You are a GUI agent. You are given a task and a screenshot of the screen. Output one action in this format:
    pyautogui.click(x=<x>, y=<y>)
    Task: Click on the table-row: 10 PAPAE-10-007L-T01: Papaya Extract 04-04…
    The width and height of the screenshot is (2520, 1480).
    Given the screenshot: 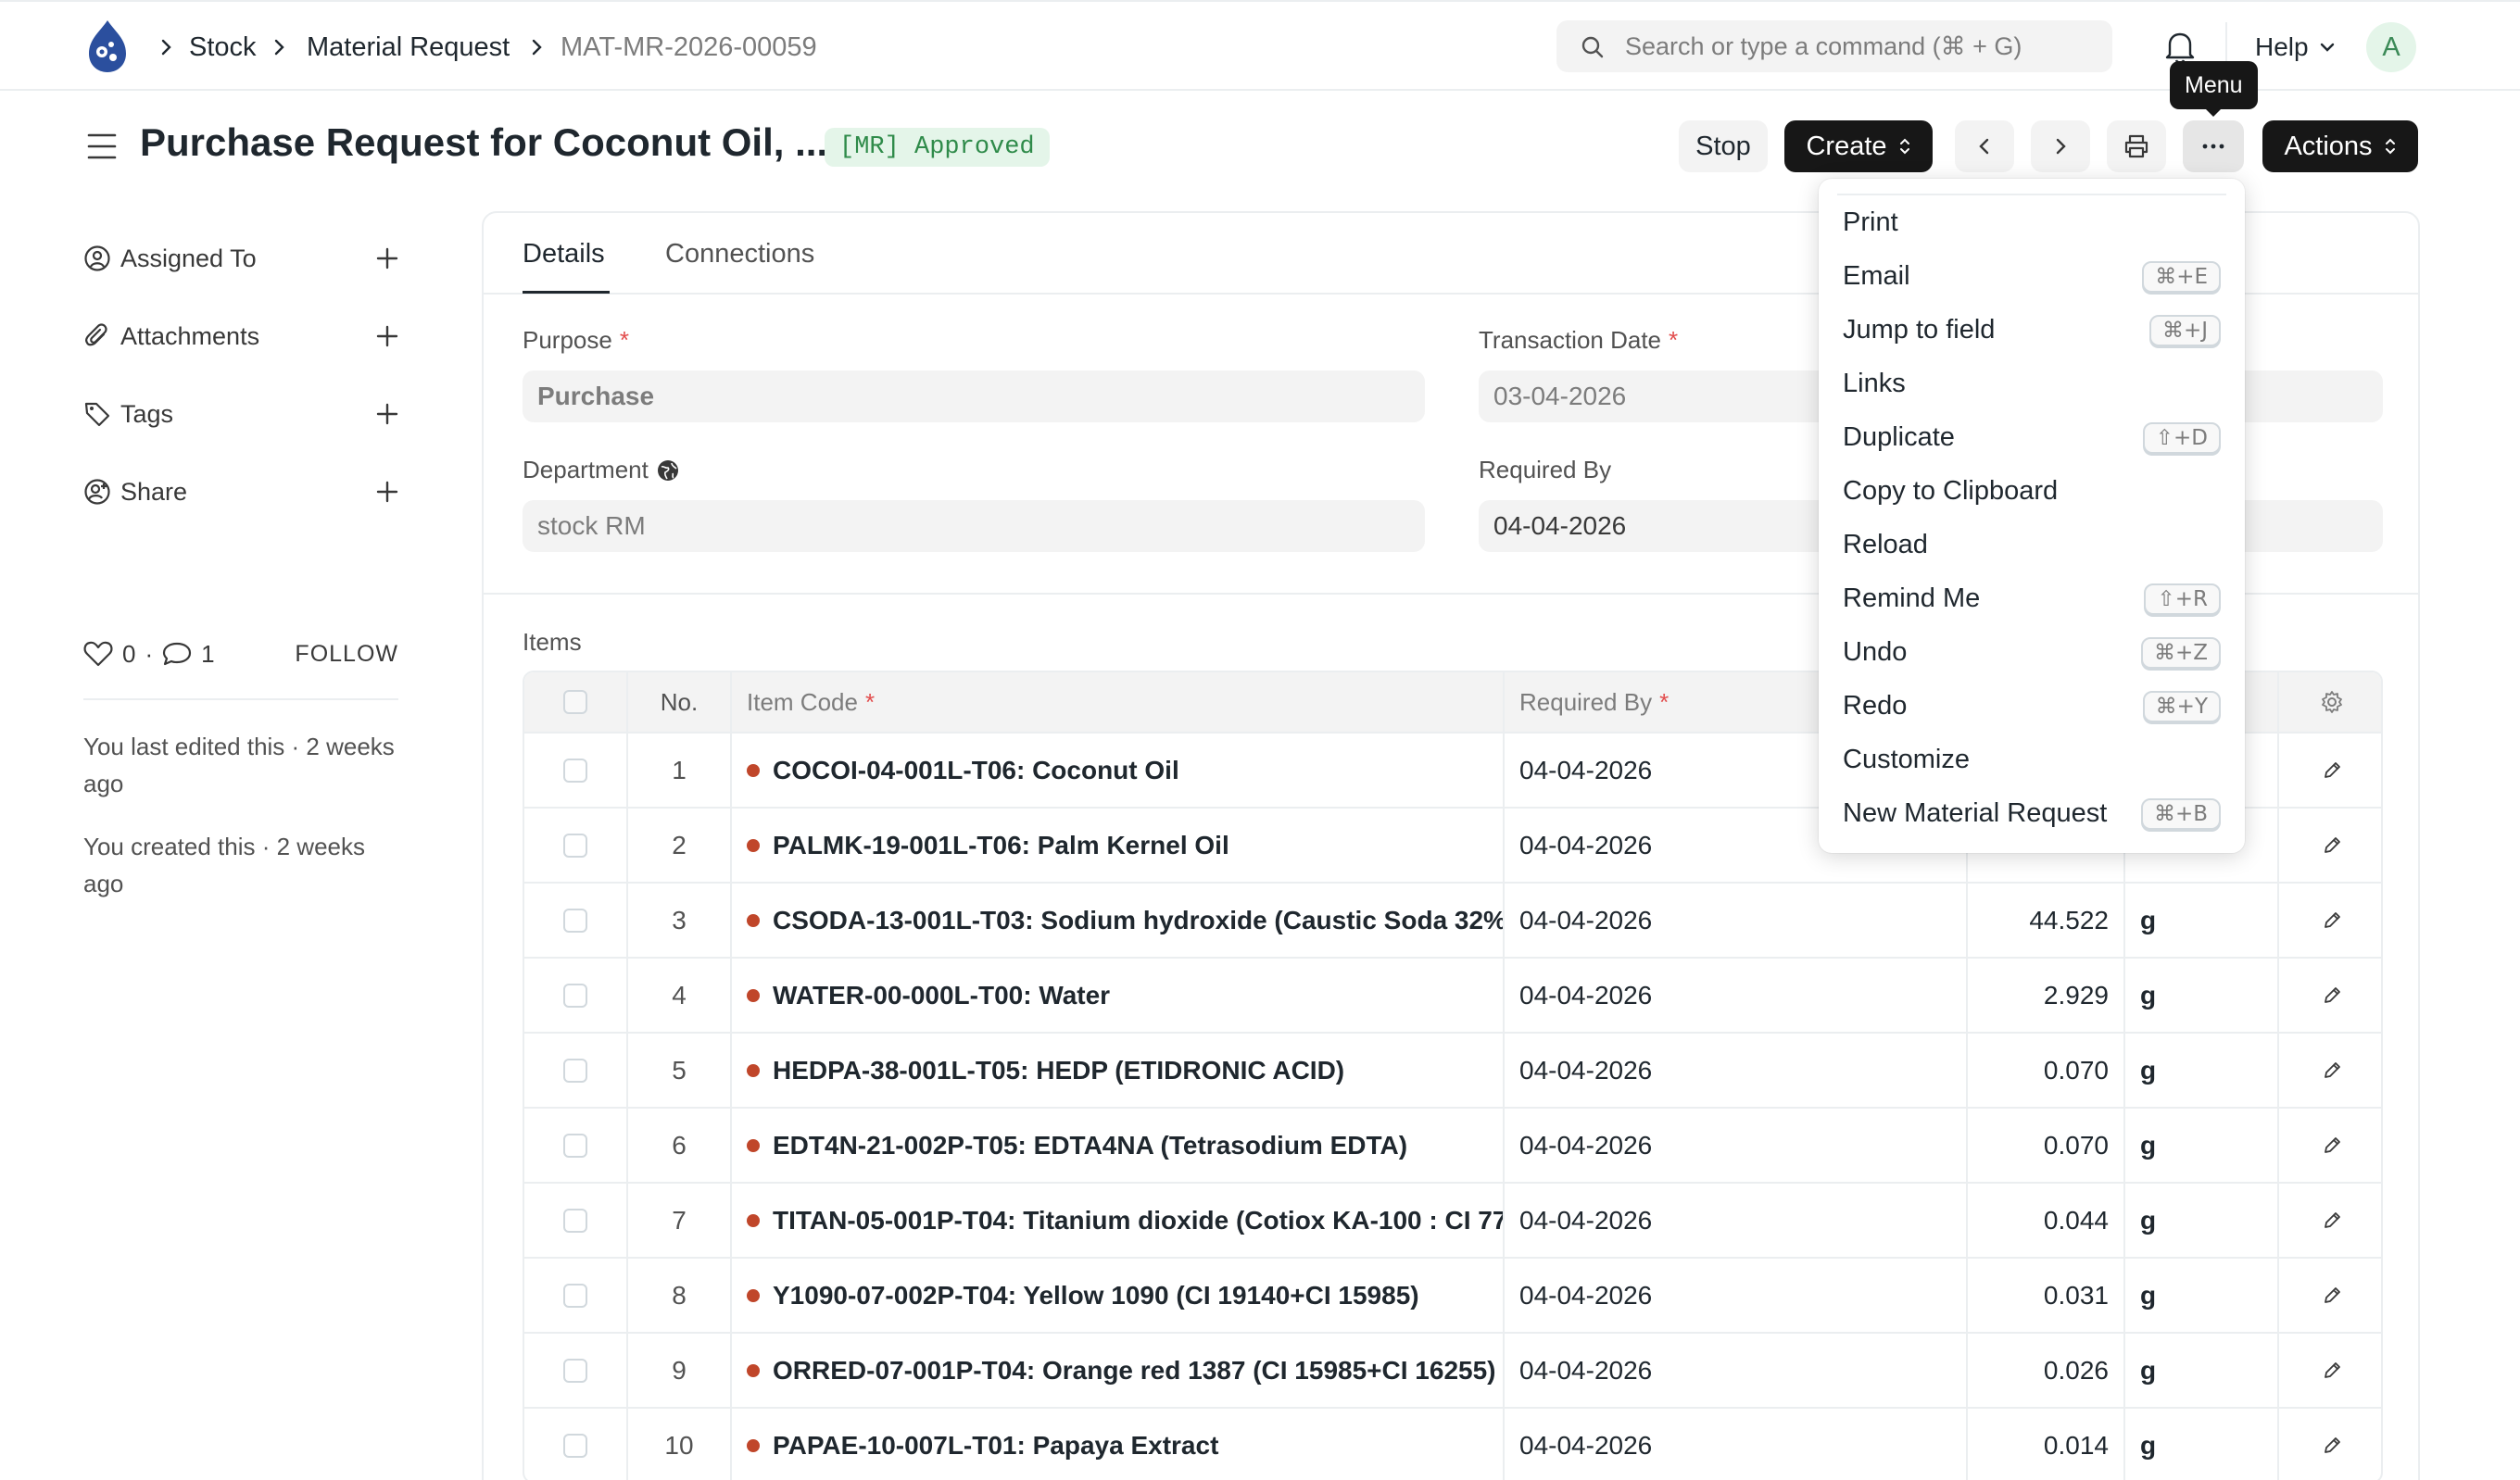 What is the action you would take?
    pyautogui.click(x=1452, y=1443)
    